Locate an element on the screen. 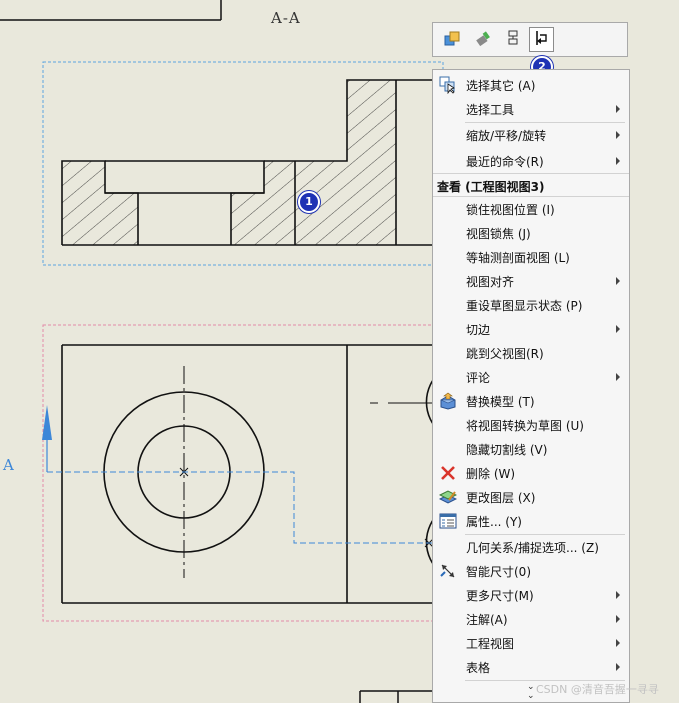 This screenshot has width=679, height=703. smart-dimension-icon is located at coordinates (448, 571).